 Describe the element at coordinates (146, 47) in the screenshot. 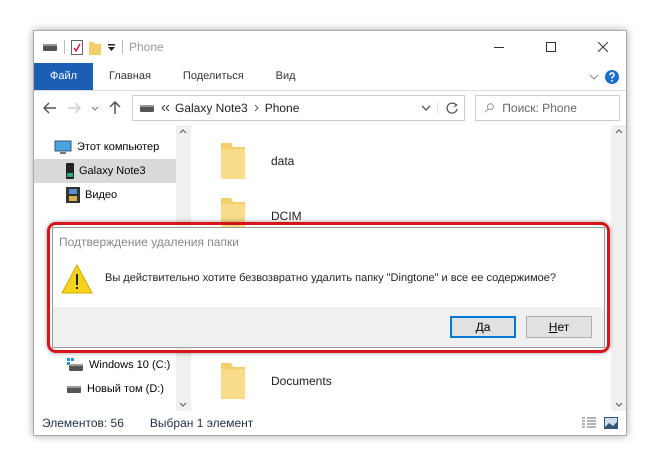

I see `window-title: Phone` at that location.